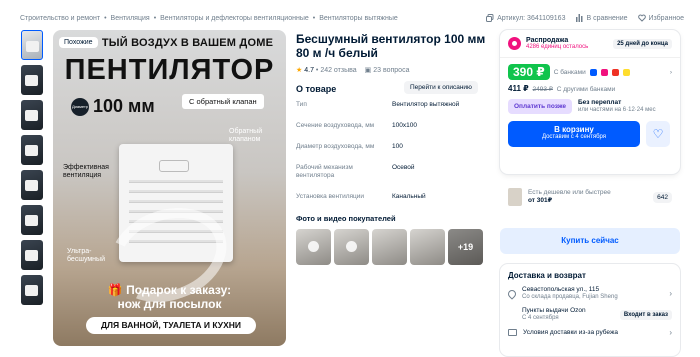 The width and height of the screenshot is (700, 357). Describe the element at coordinates (465, 247) in the screenshot. I see `customer-photo-more: +19` at that location.